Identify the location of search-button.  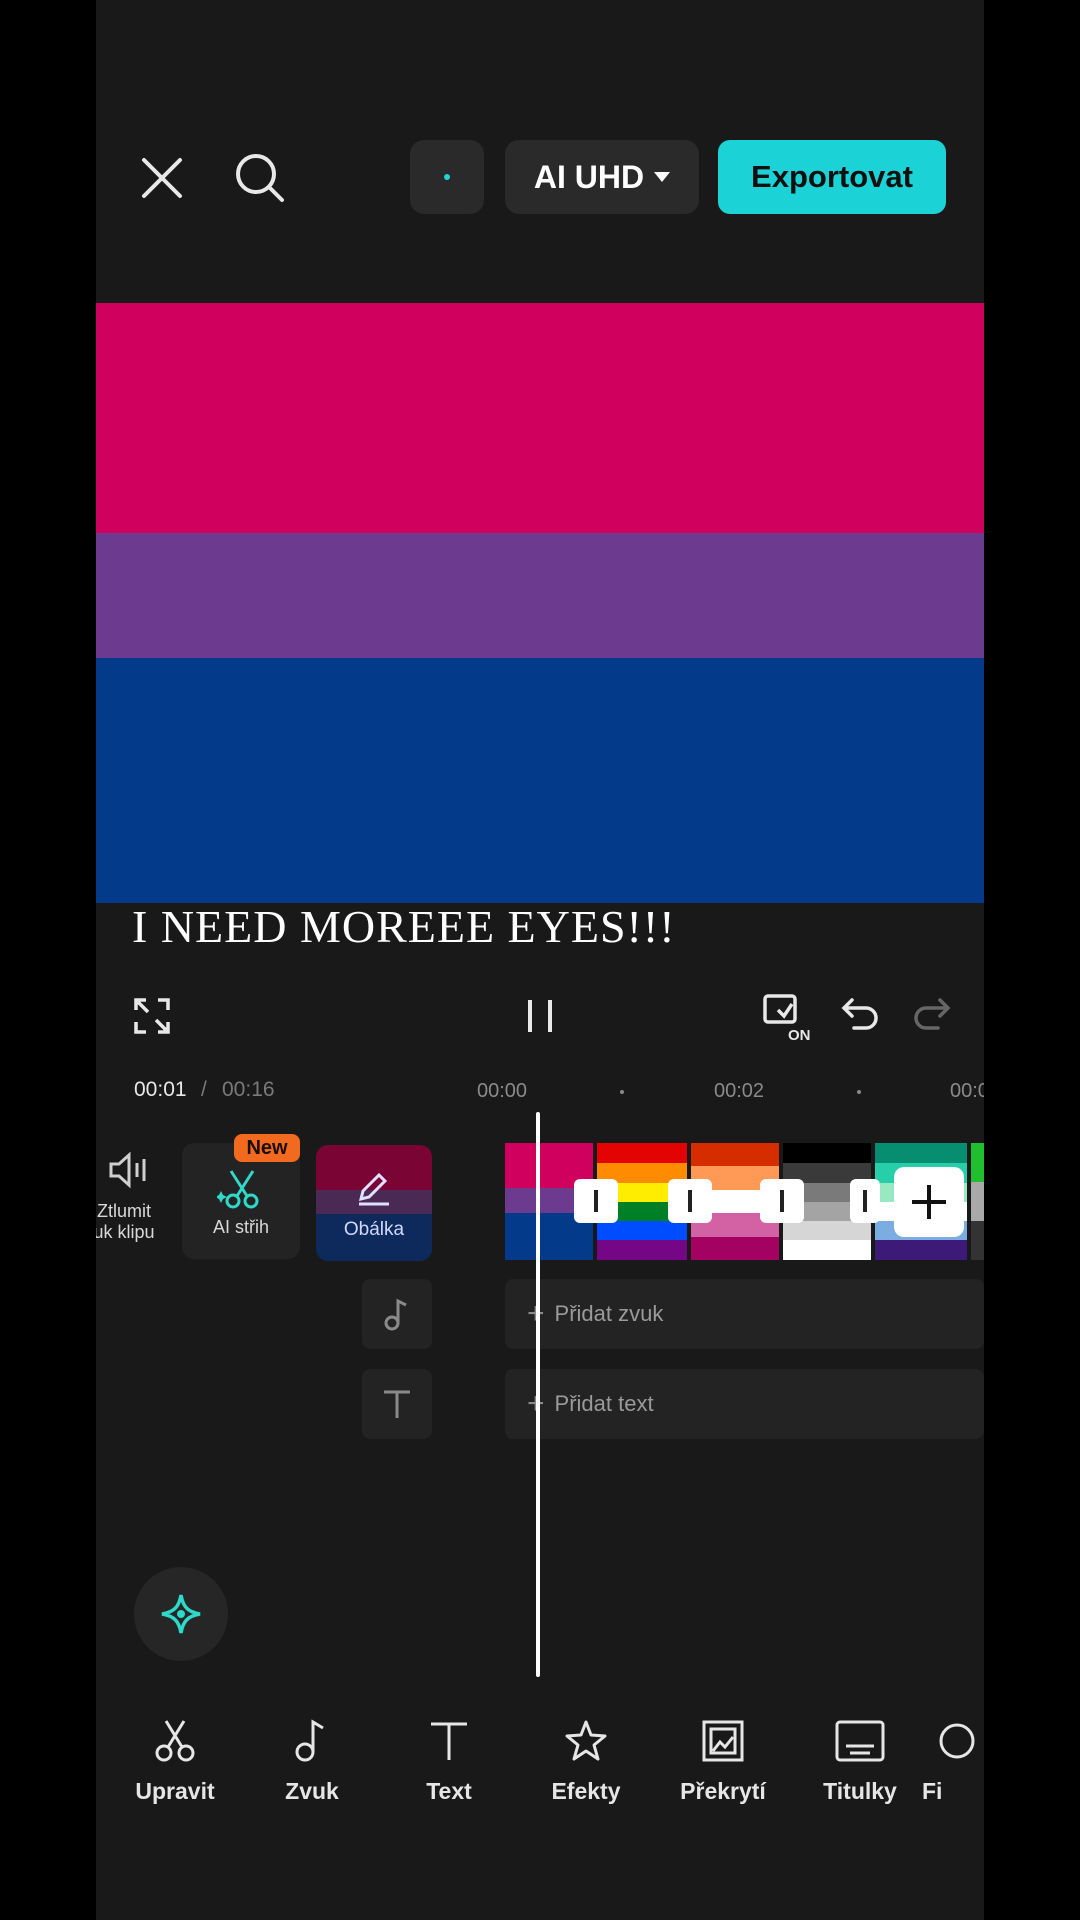
(260, 178).